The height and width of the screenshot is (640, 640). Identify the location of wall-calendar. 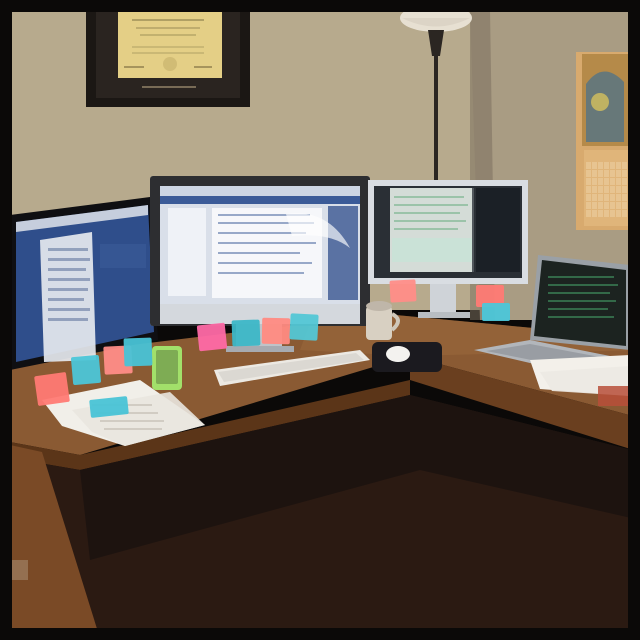
(603, 141).